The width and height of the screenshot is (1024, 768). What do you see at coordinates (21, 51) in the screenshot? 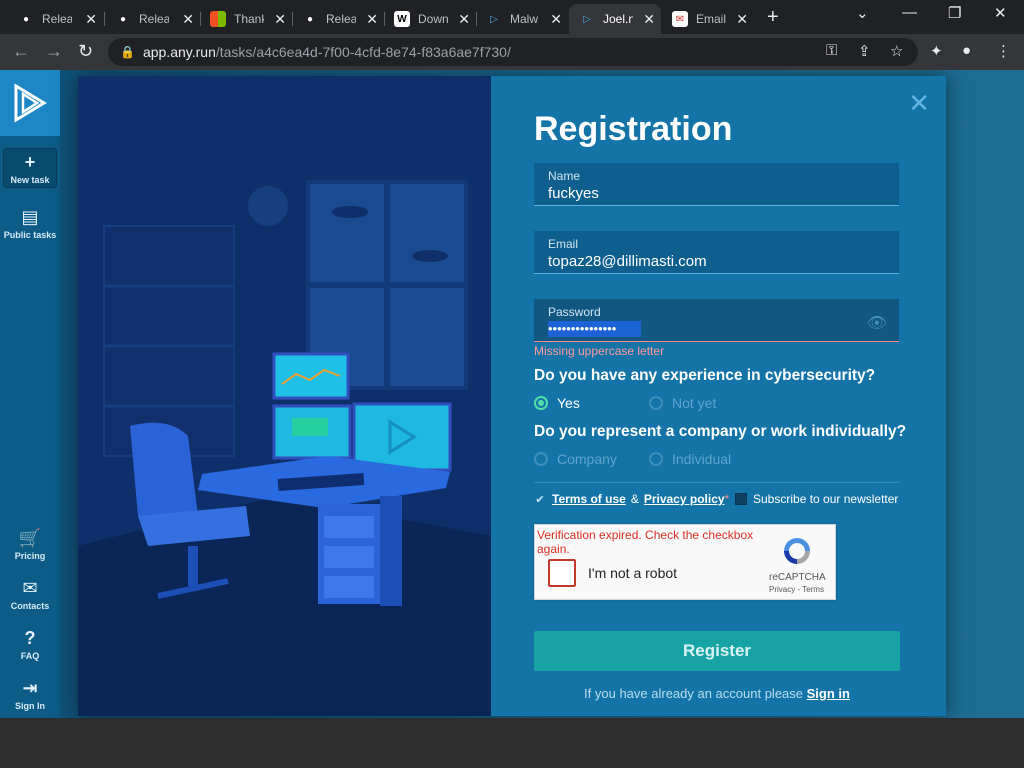
I see `back-icon: ←` at bounding box center [21, 51].